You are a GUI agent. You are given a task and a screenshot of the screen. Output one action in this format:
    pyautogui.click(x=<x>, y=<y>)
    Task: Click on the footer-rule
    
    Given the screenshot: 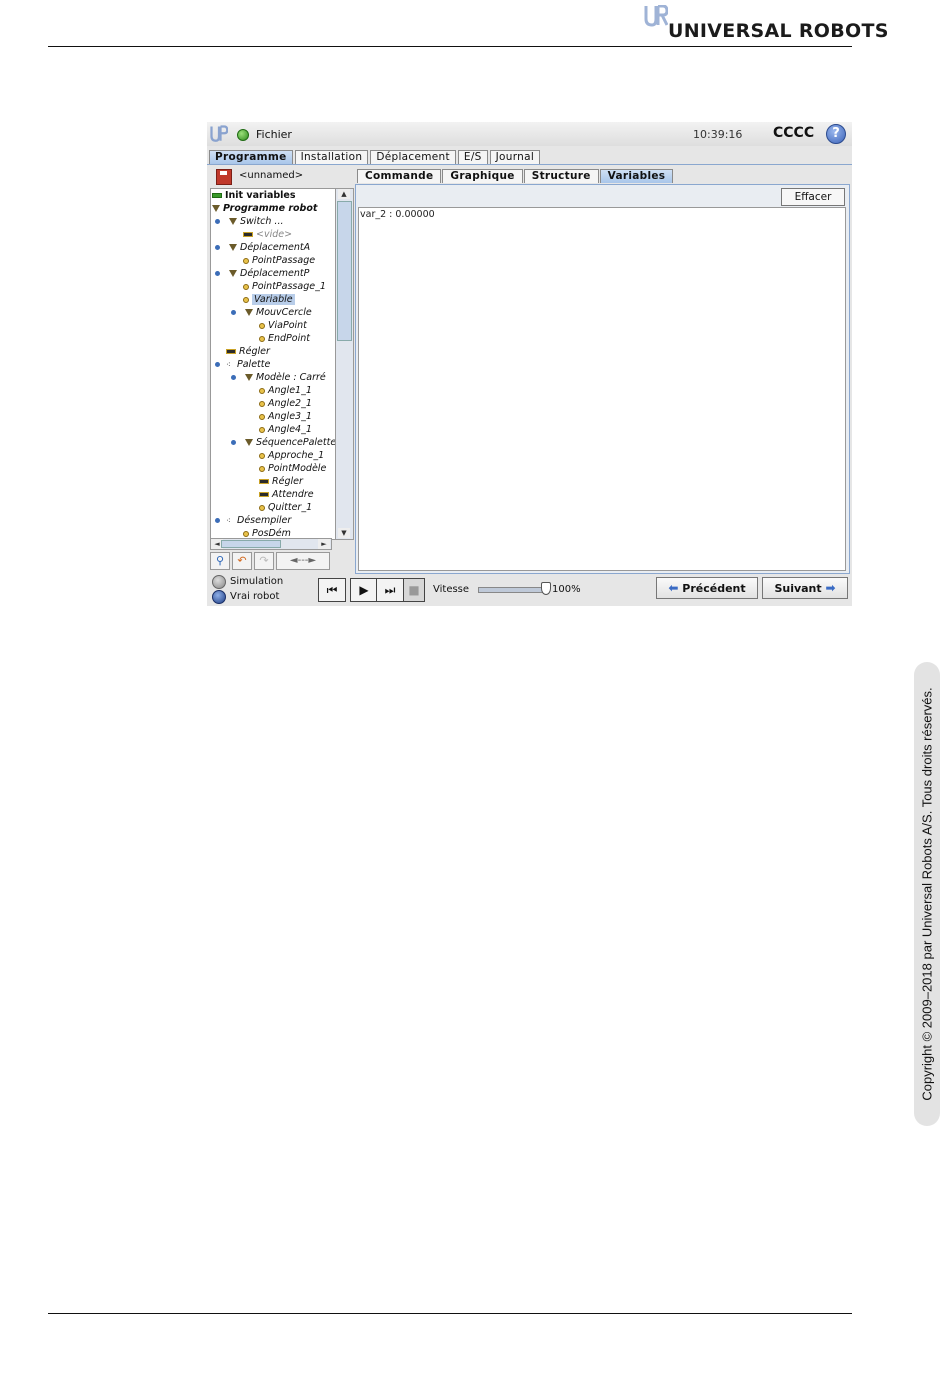 What is the action you would take?
    pyautogui.click(x=450, y=1313)
    